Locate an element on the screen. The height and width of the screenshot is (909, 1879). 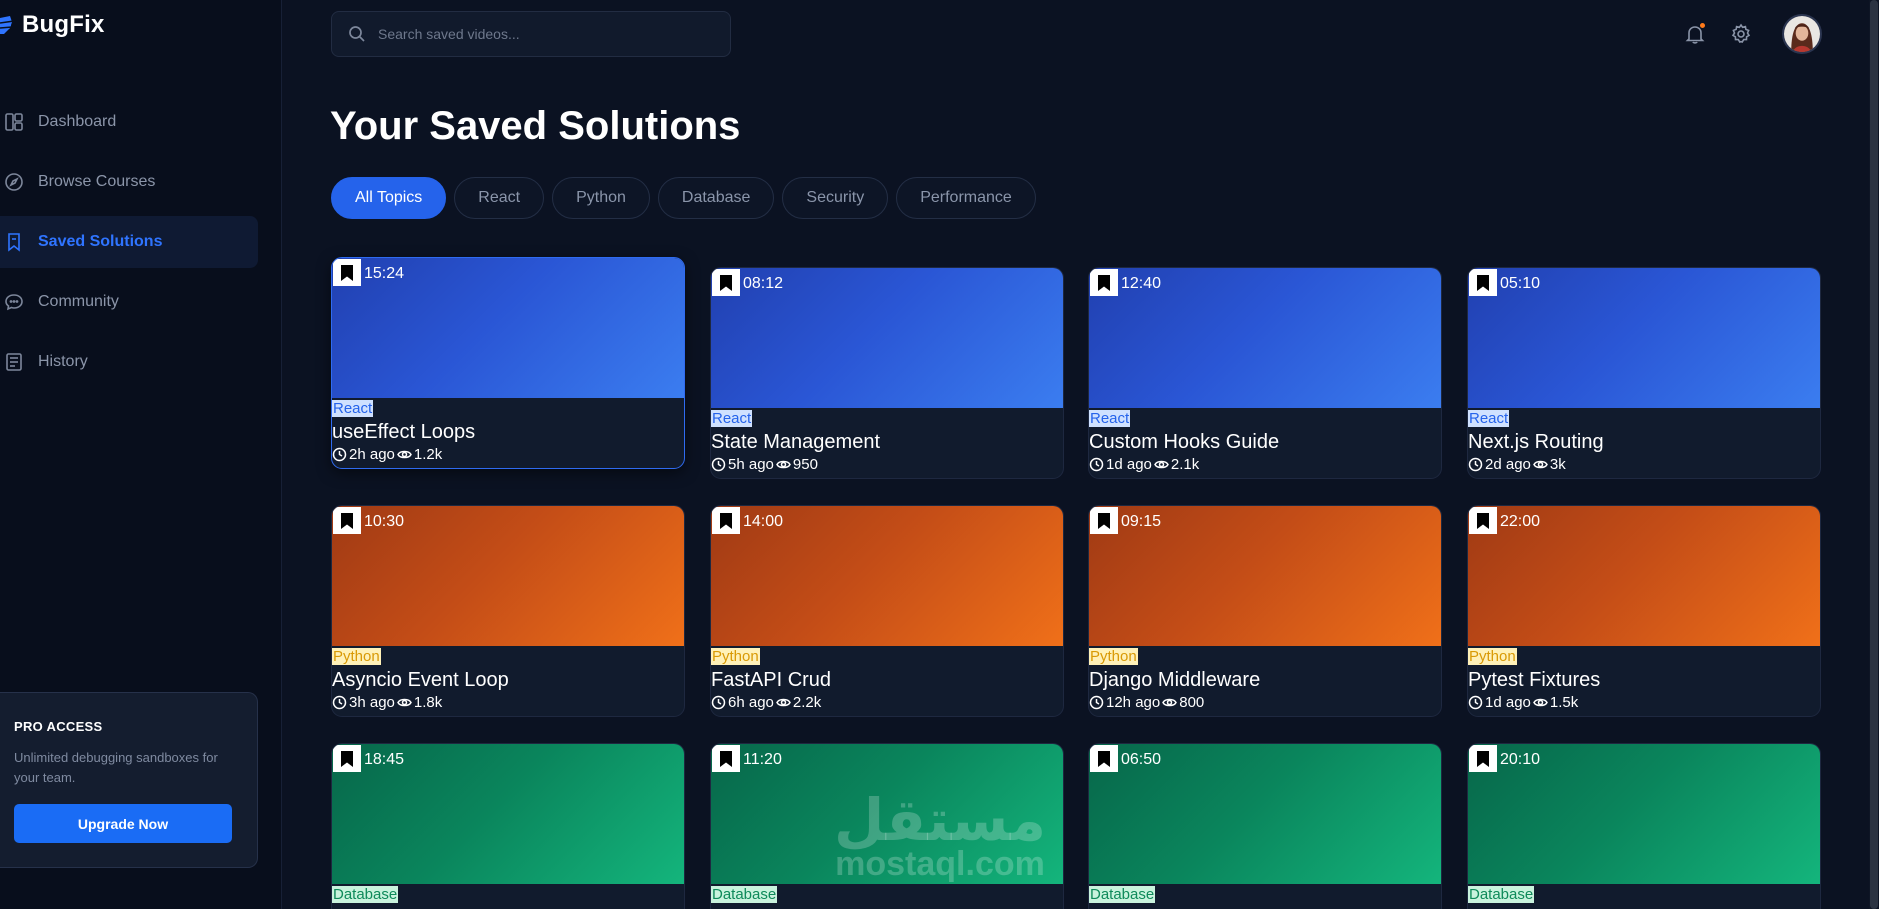
upgrade-now-button: Upgrade Now is located at coordinates (123, 823).